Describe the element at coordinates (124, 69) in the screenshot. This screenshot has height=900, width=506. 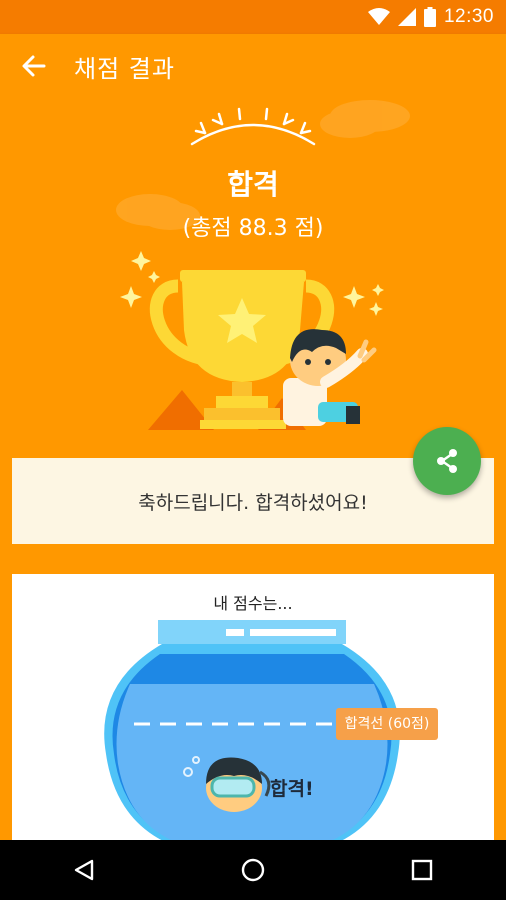
I see `page-title: 채점 결과` at that location.